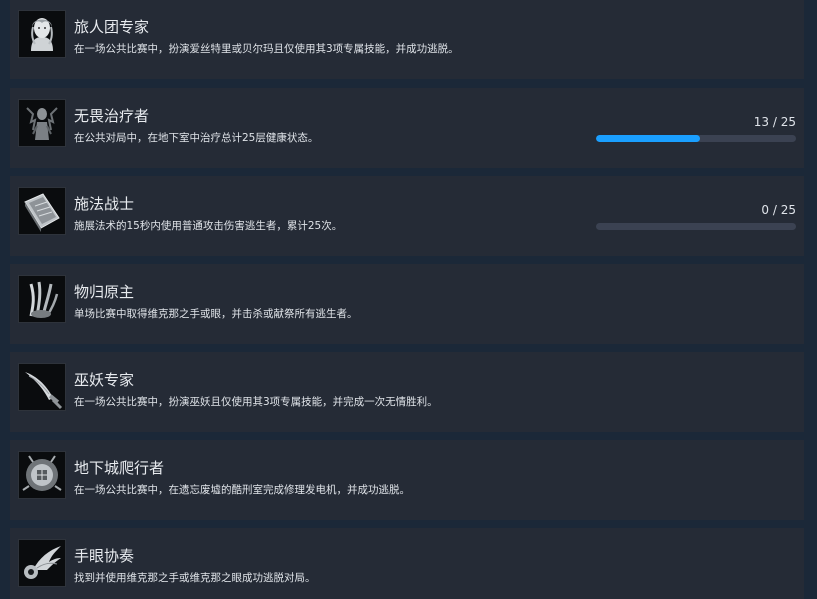  Describe the element at coordinates (648, 138) in the screenshot. I see `progress-bar-fill` at that location.